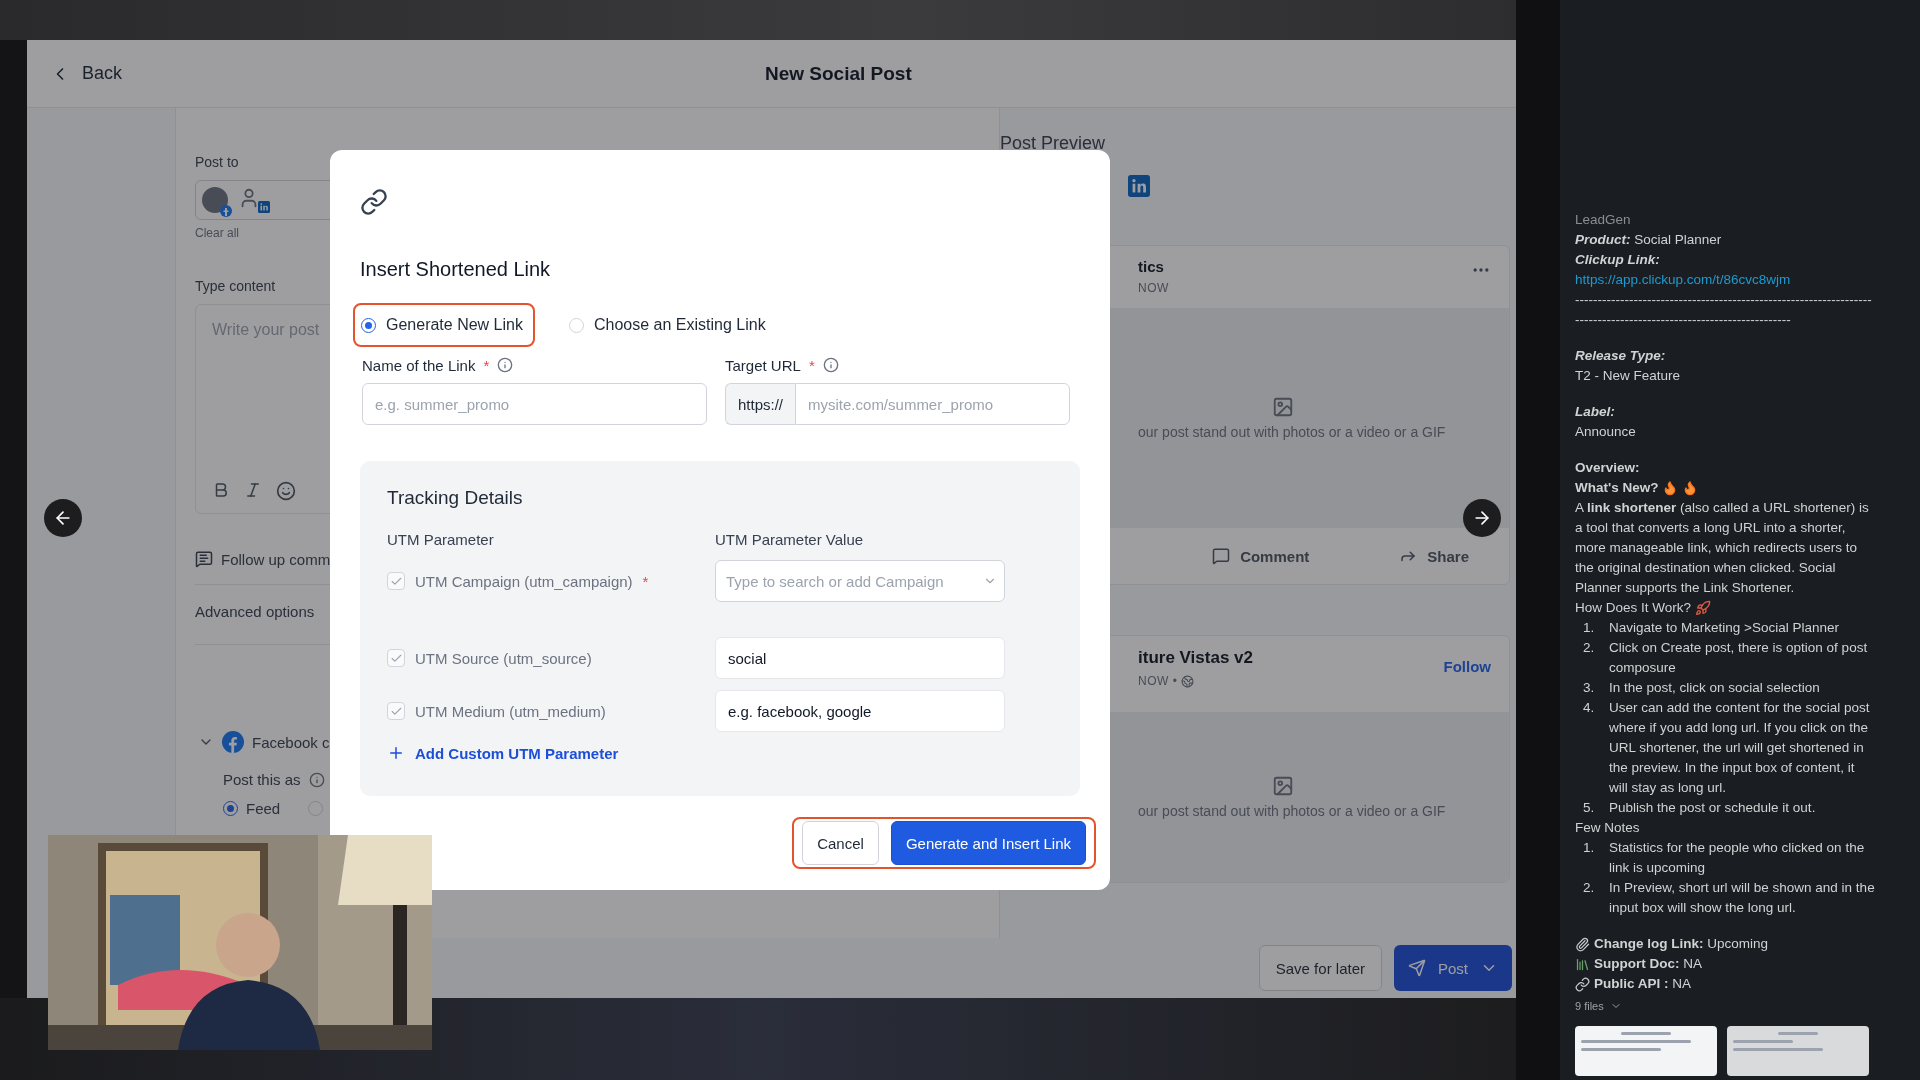 This screenshot has width=1920, height=1080. I want to click on emoji-icon, so click(286, 491).